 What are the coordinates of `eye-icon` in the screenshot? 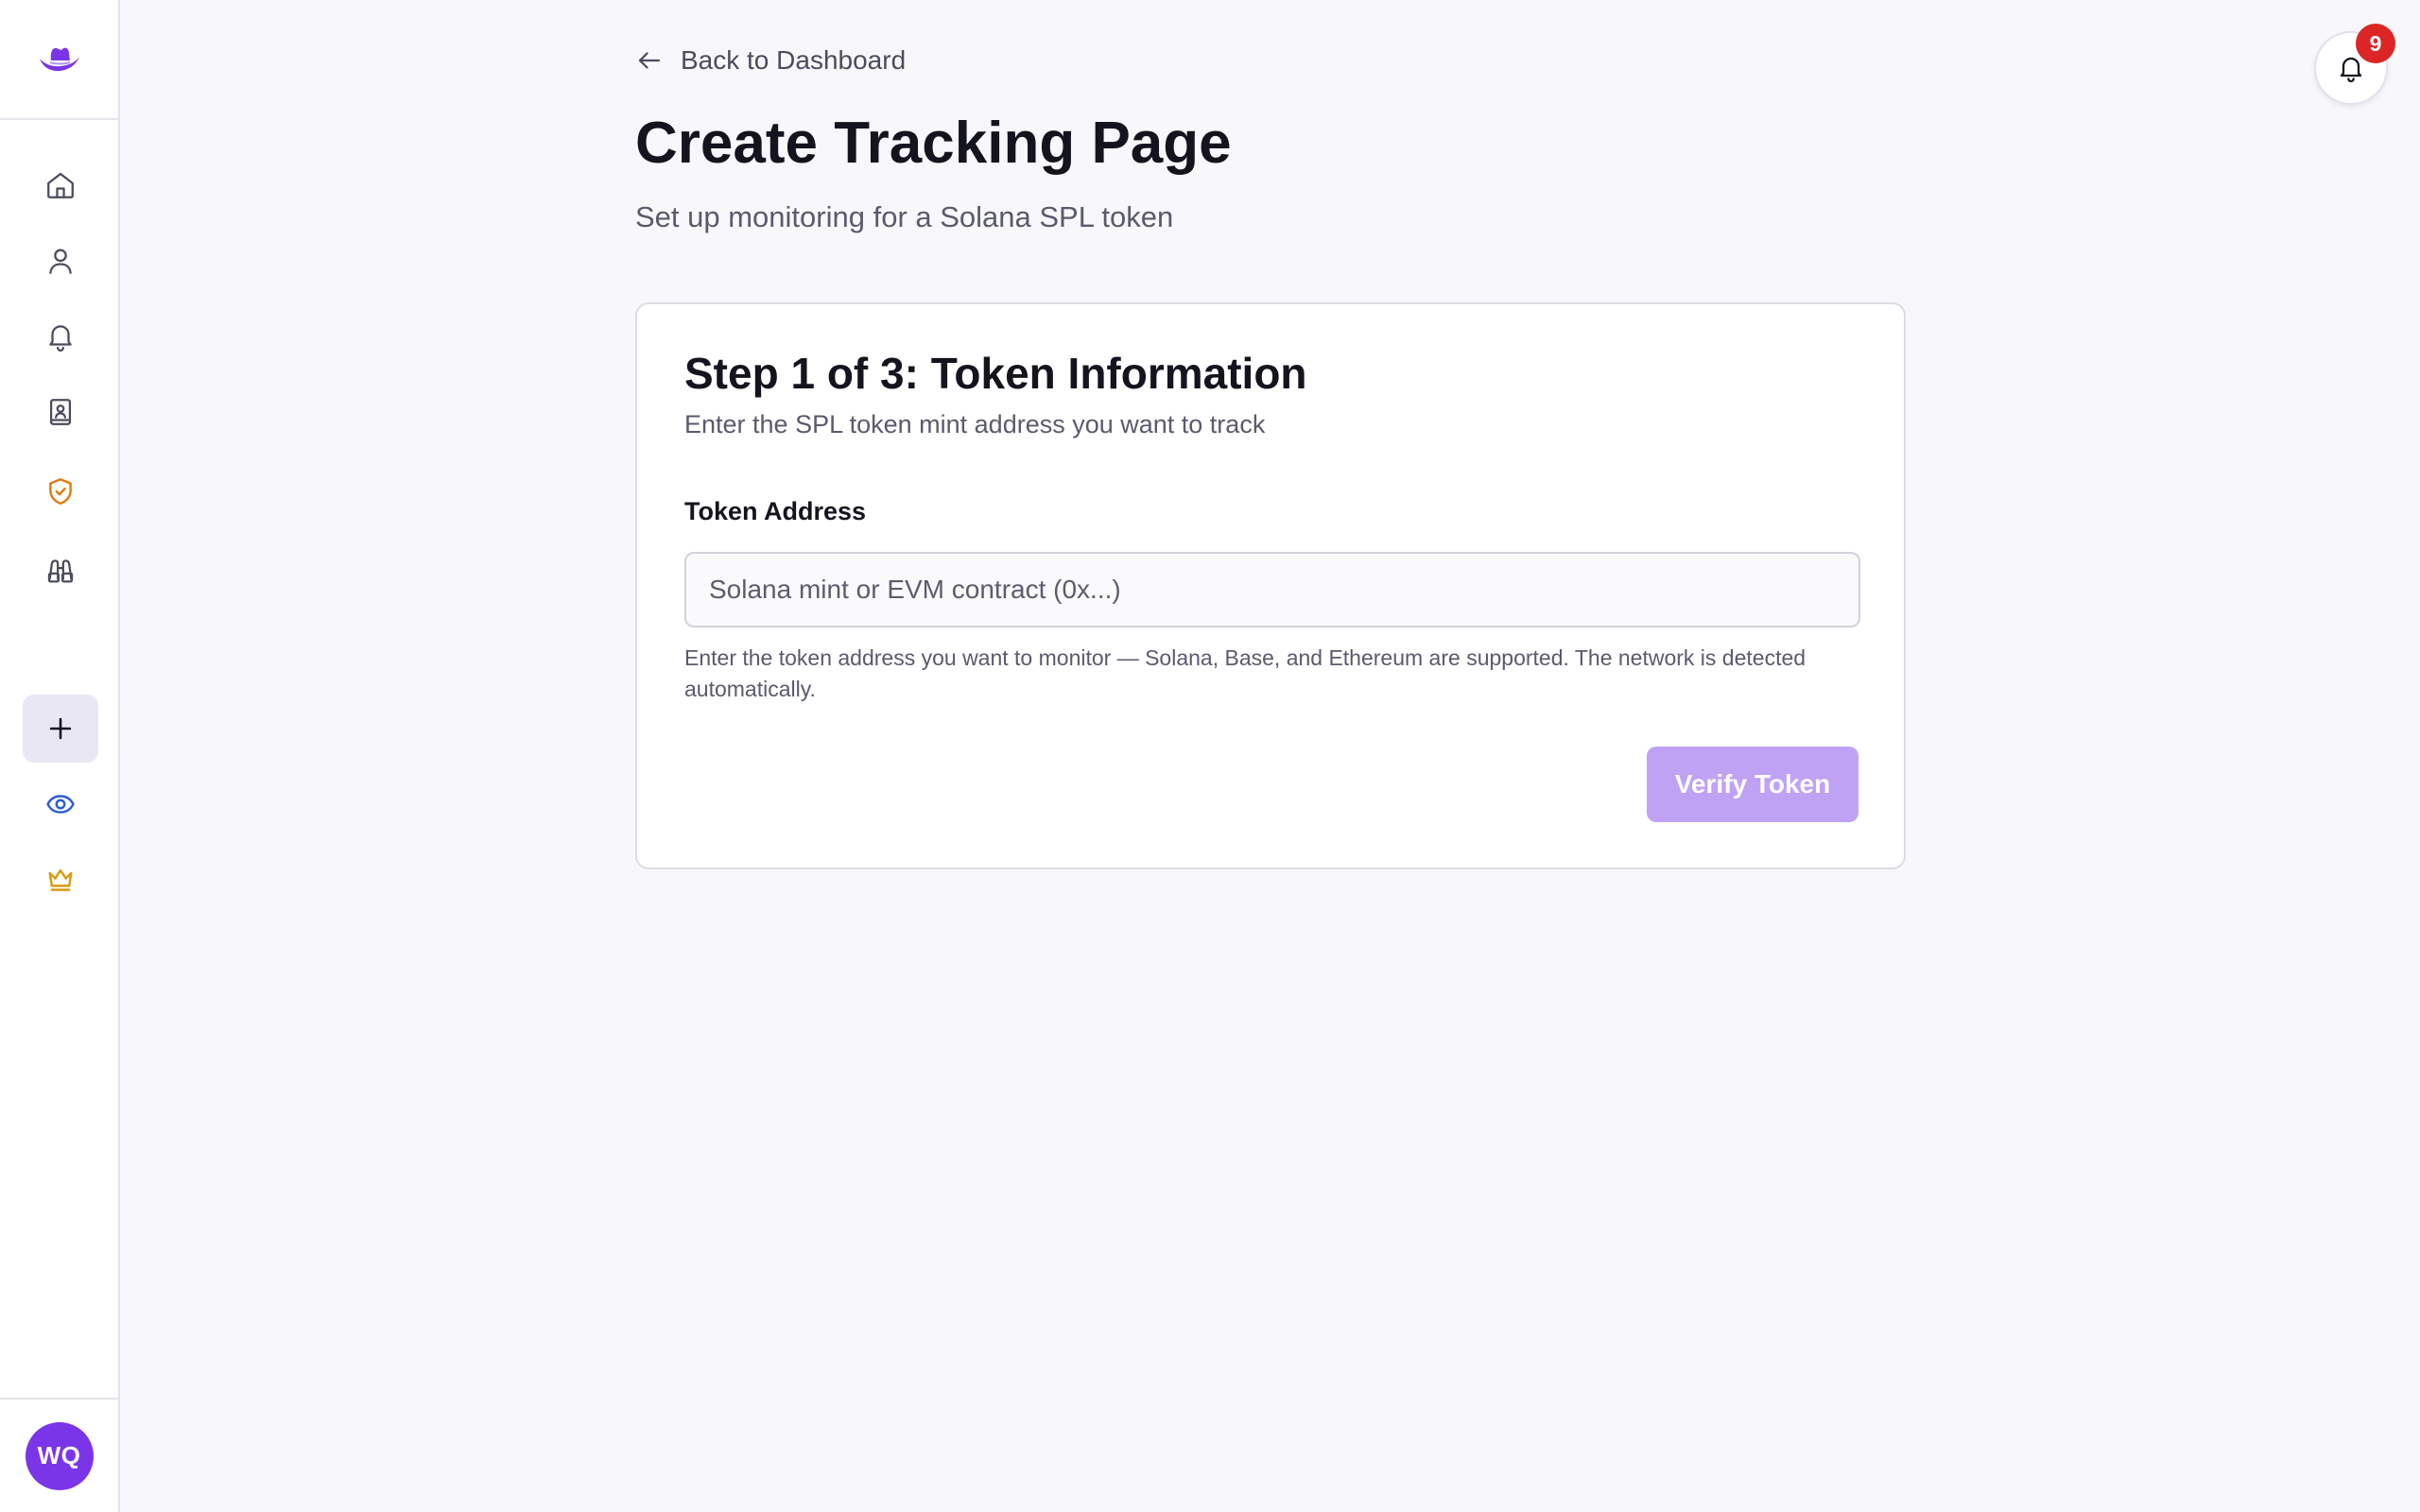 It's located at (60, 804).